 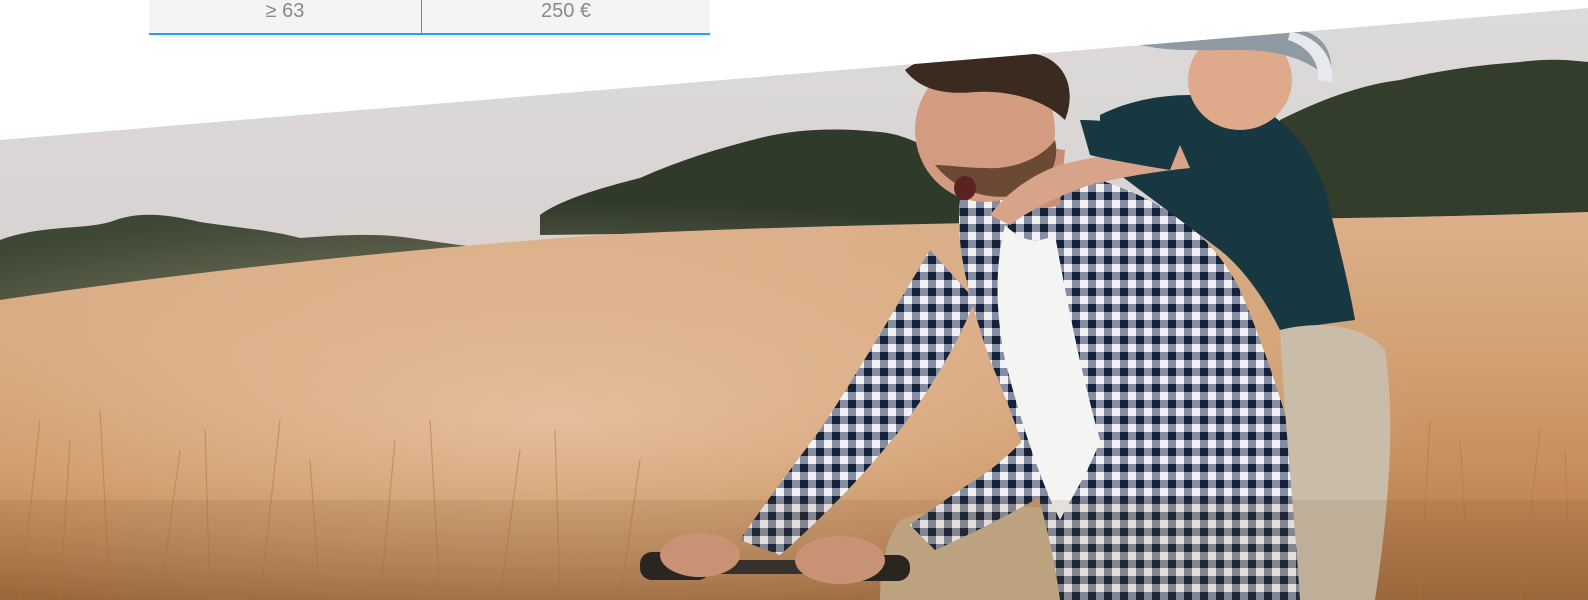 I want to click on pricing-table-last-row: ≥ 63 250 €, so click(x=429, y=17).